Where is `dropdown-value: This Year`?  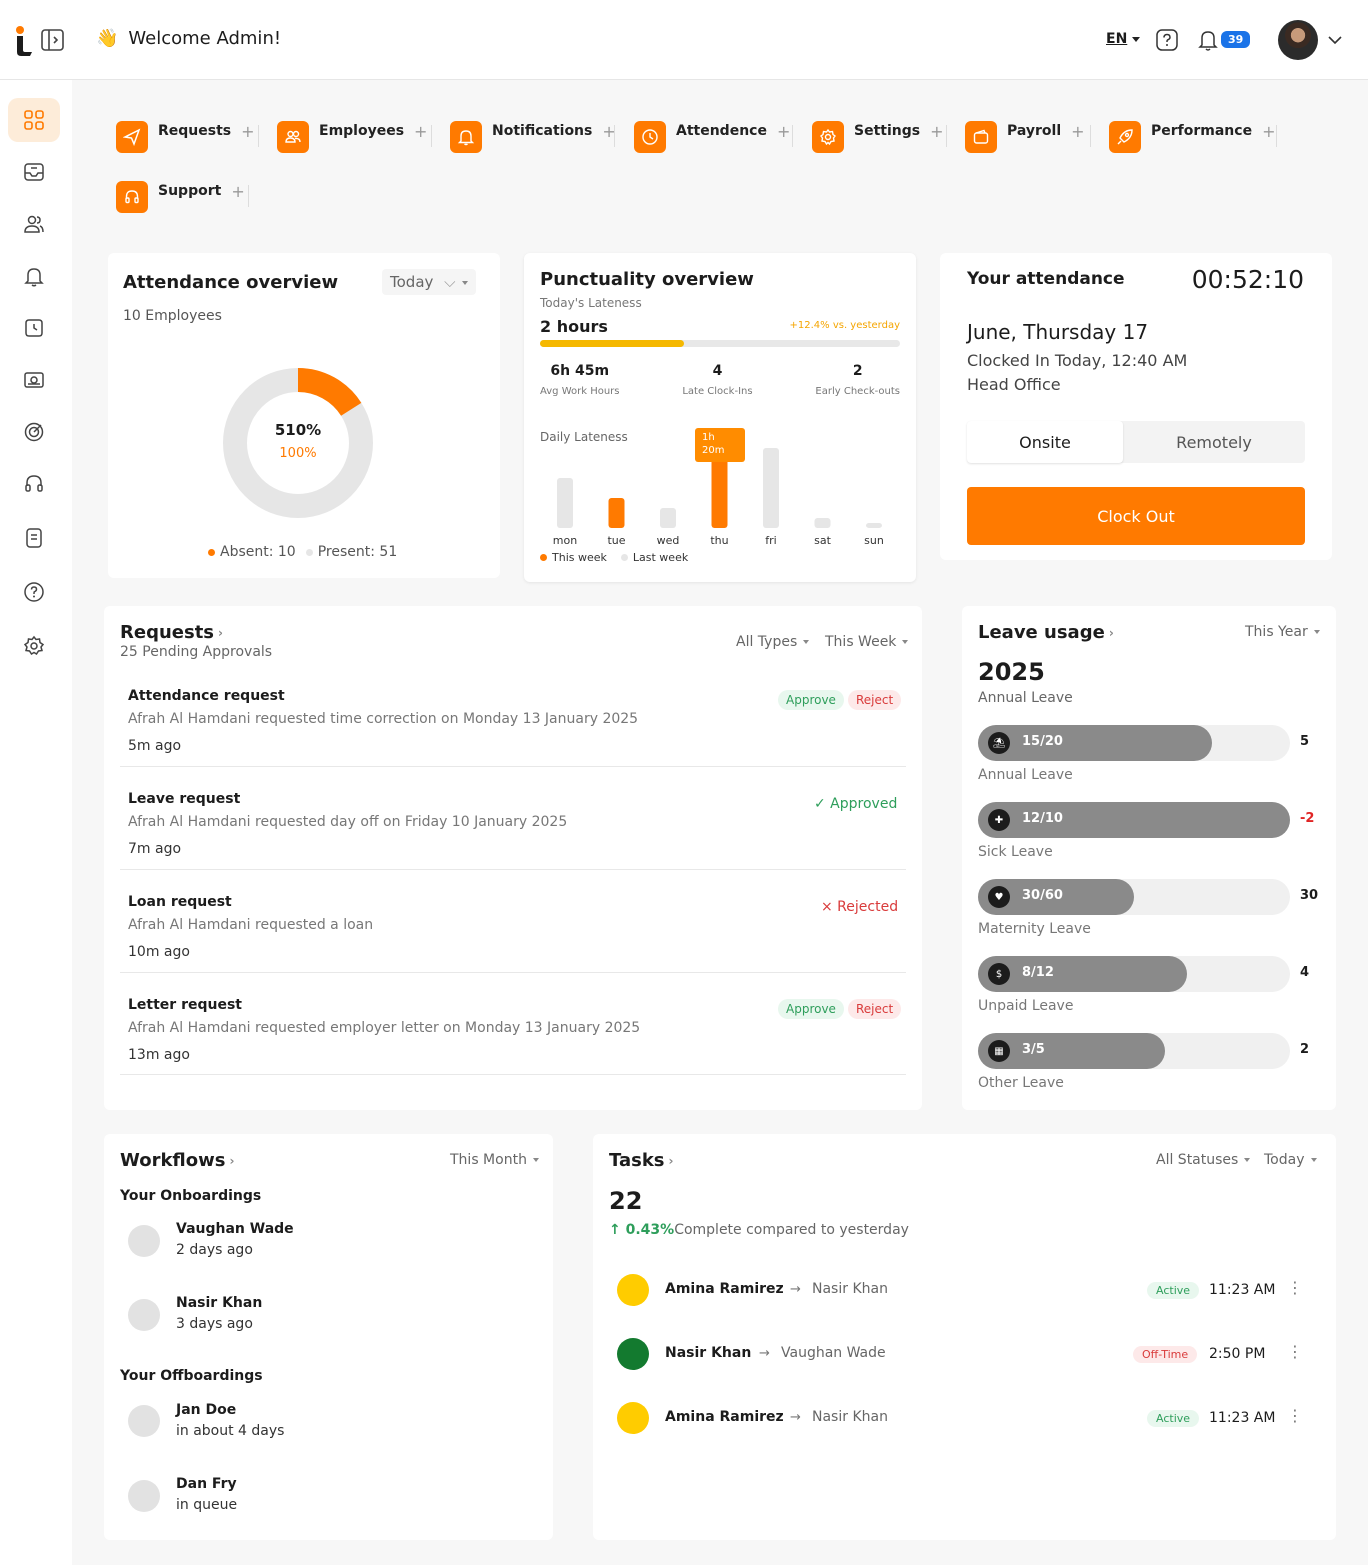 dropdown-value: This Year is located at coordinates (1276, 632).